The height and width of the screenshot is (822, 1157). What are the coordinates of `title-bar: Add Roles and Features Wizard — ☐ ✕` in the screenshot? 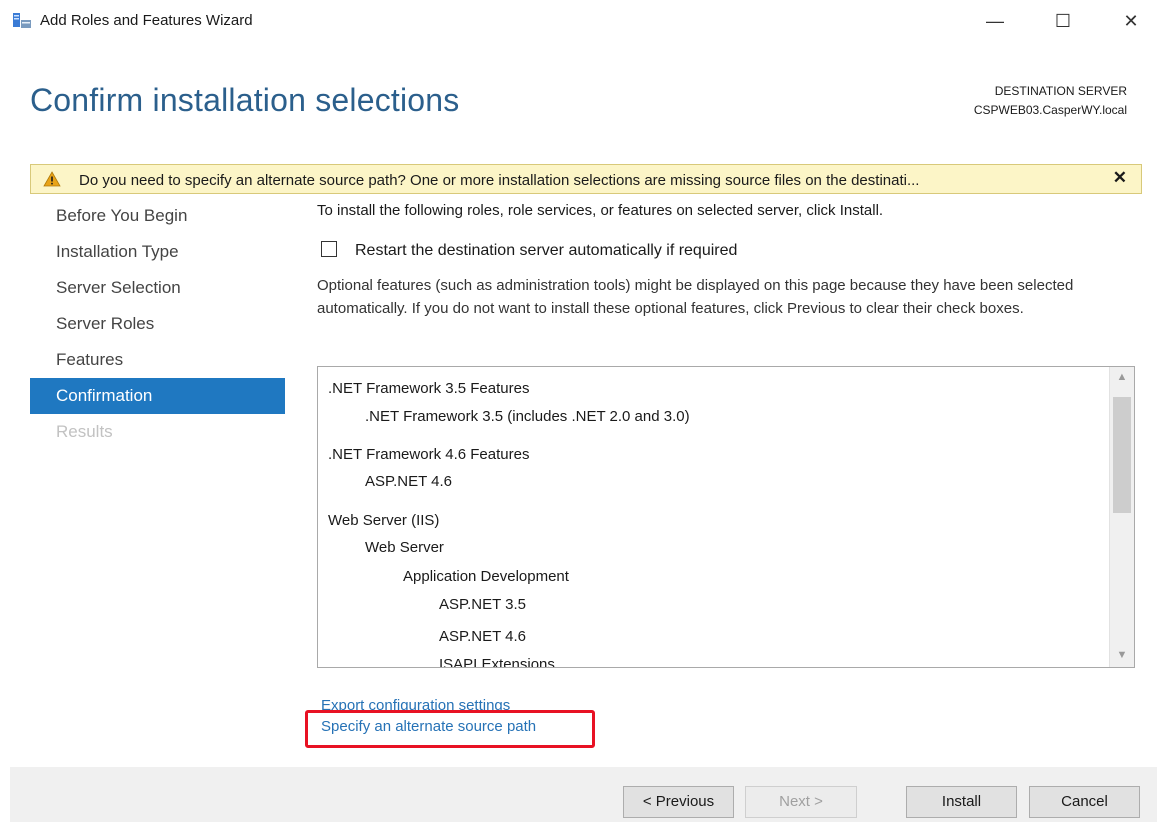 It's located at (578, 22).